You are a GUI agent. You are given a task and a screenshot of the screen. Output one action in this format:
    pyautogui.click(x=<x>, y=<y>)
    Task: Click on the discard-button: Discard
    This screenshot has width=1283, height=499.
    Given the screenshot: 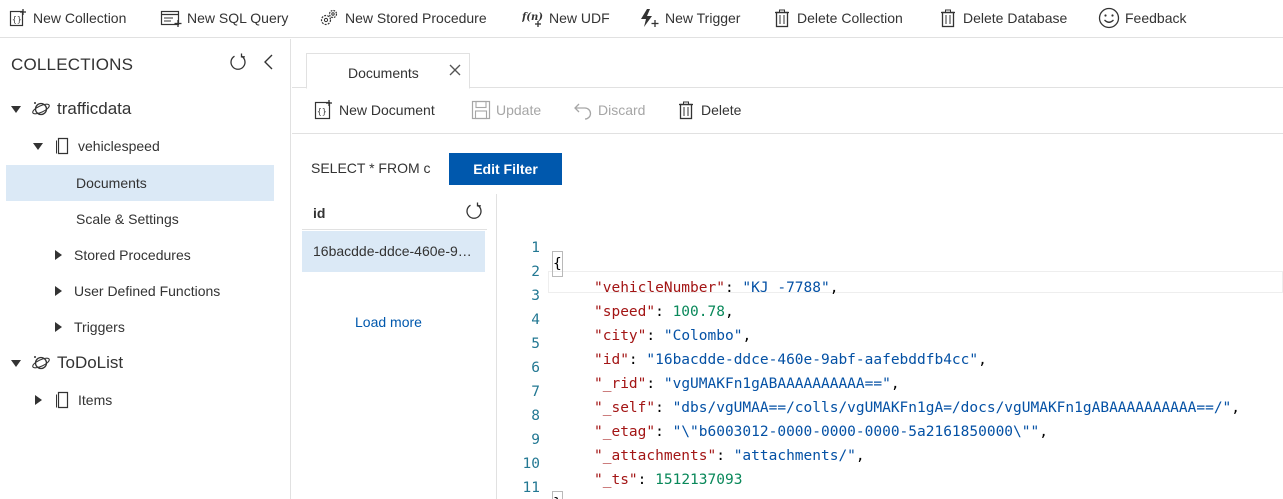 What is the action you would take?
    pyautogui.click(x=609, y=110)
    